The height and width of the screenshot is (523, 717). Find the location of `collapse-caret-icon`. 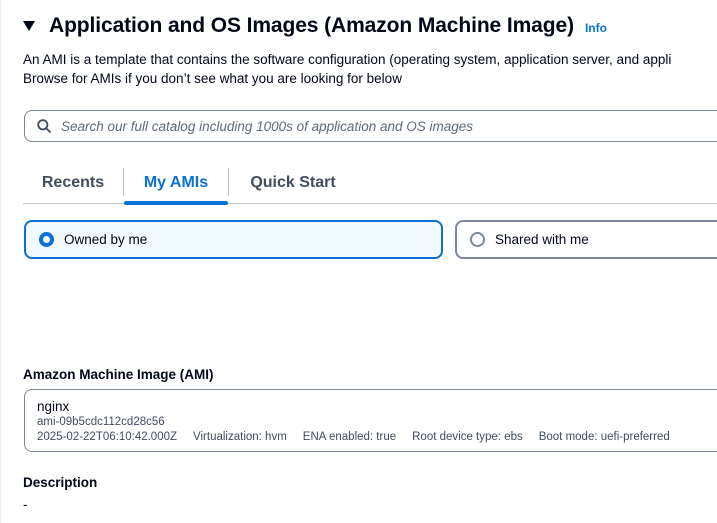

collapse-caret-icon is located at coordinates (29, 26).